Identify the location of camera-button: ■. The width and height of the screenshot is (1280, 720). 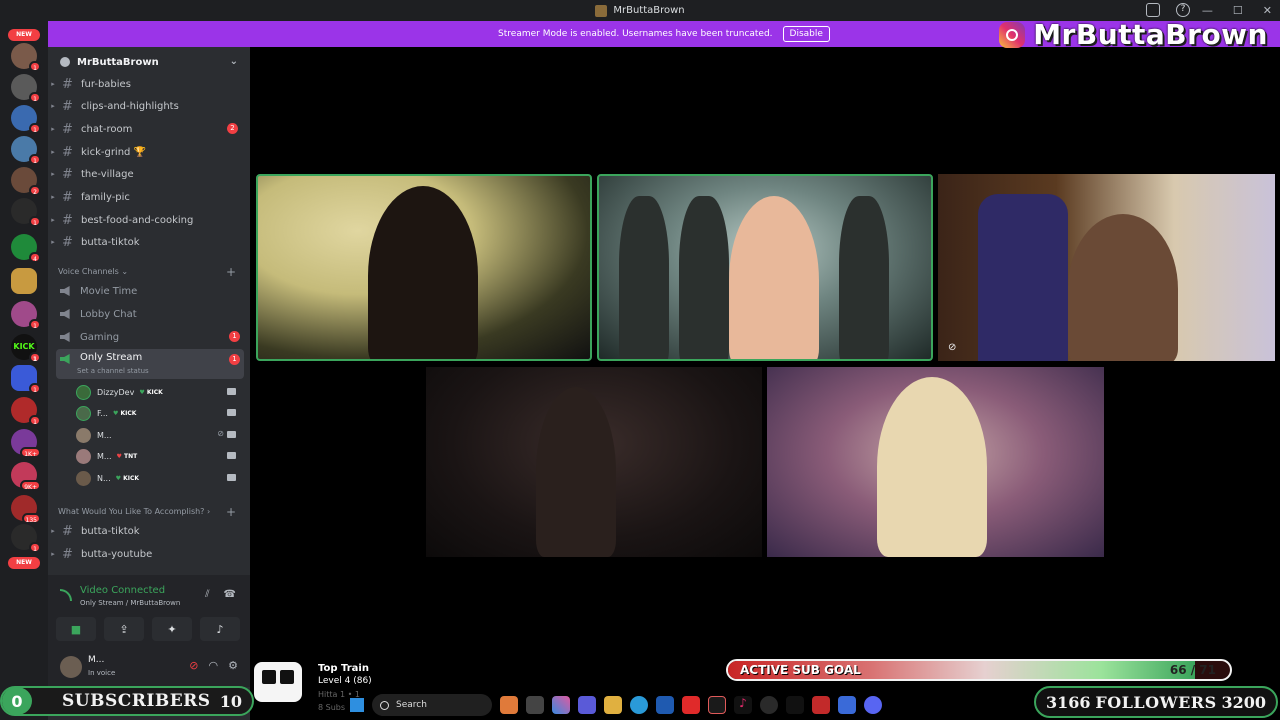
(76, 629).